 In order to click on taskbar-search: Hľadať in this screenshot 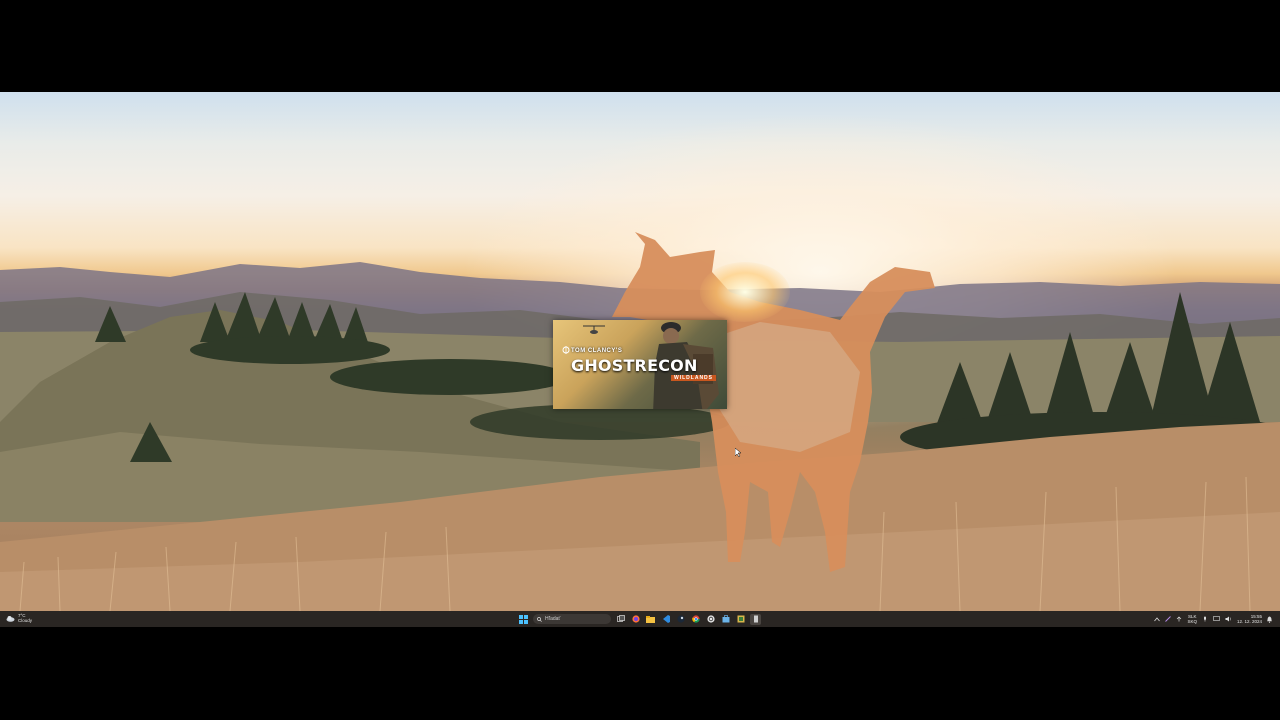, I will do `click(572, 619)`.